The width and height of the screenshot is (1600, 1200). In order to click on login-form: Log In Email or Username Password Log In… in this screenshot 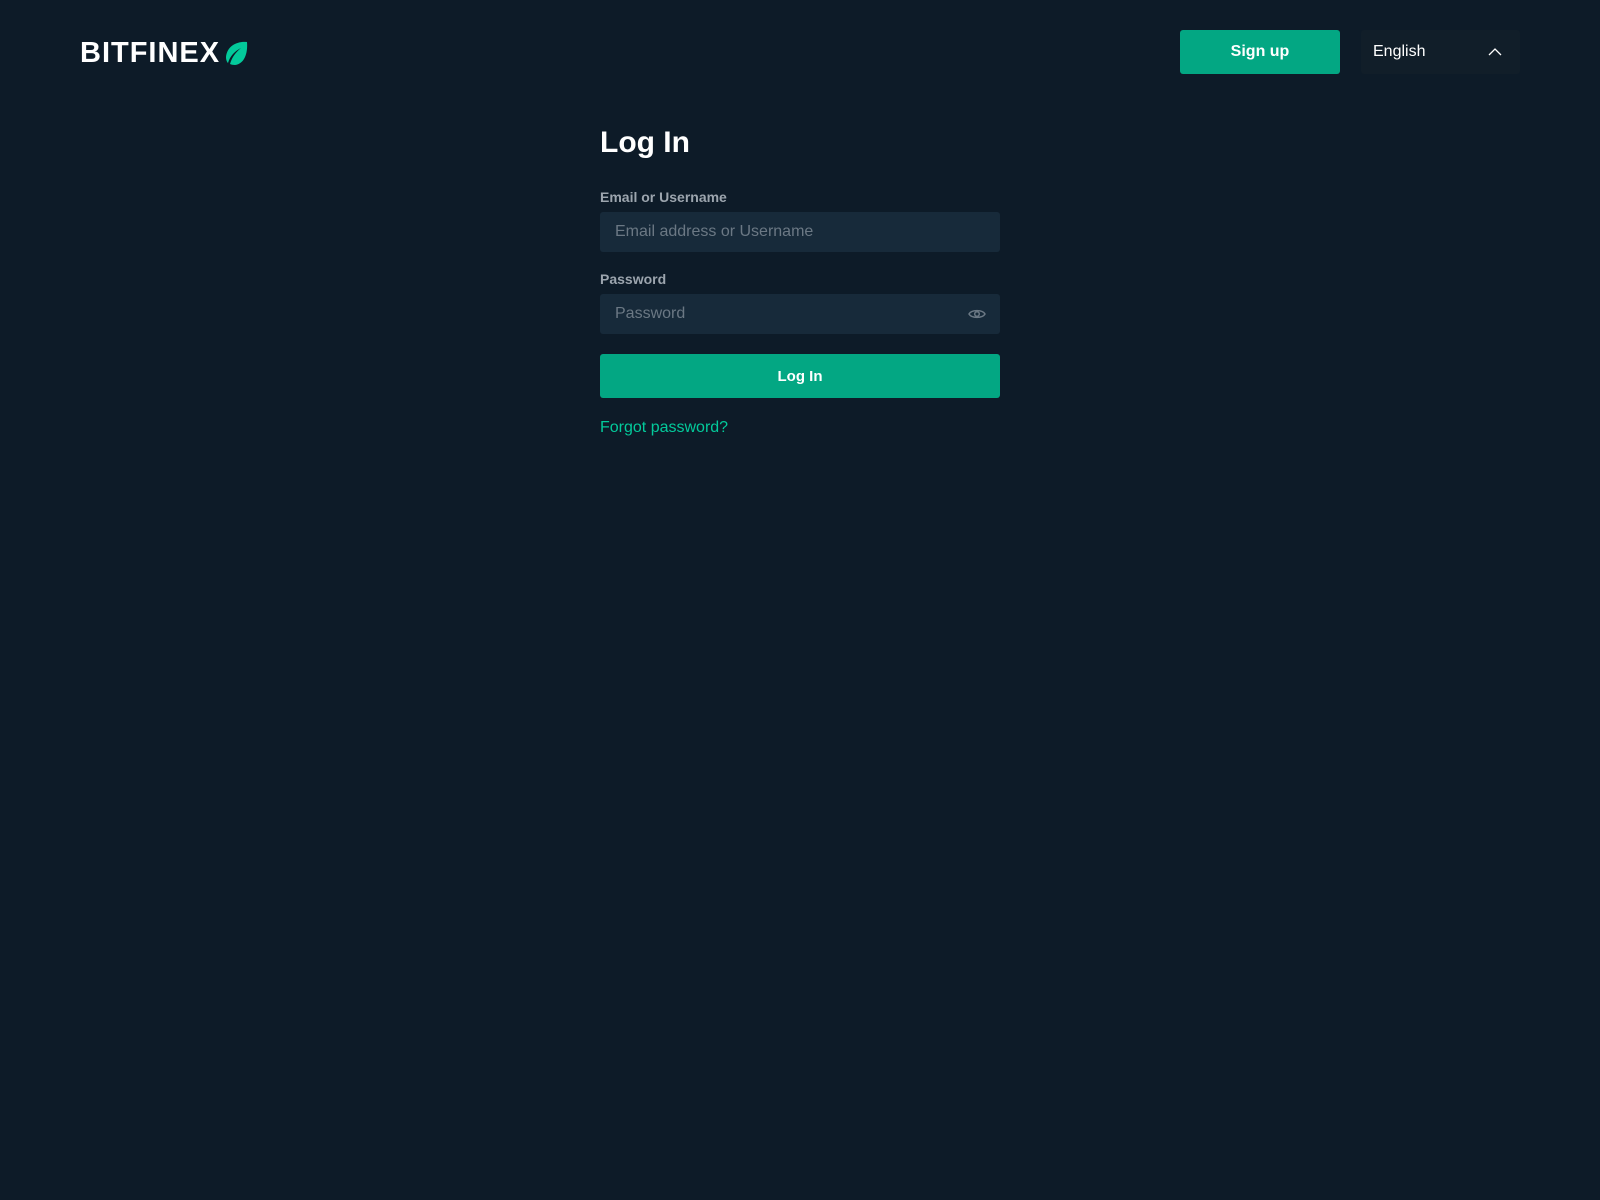, I will do `click(800, 278)`.